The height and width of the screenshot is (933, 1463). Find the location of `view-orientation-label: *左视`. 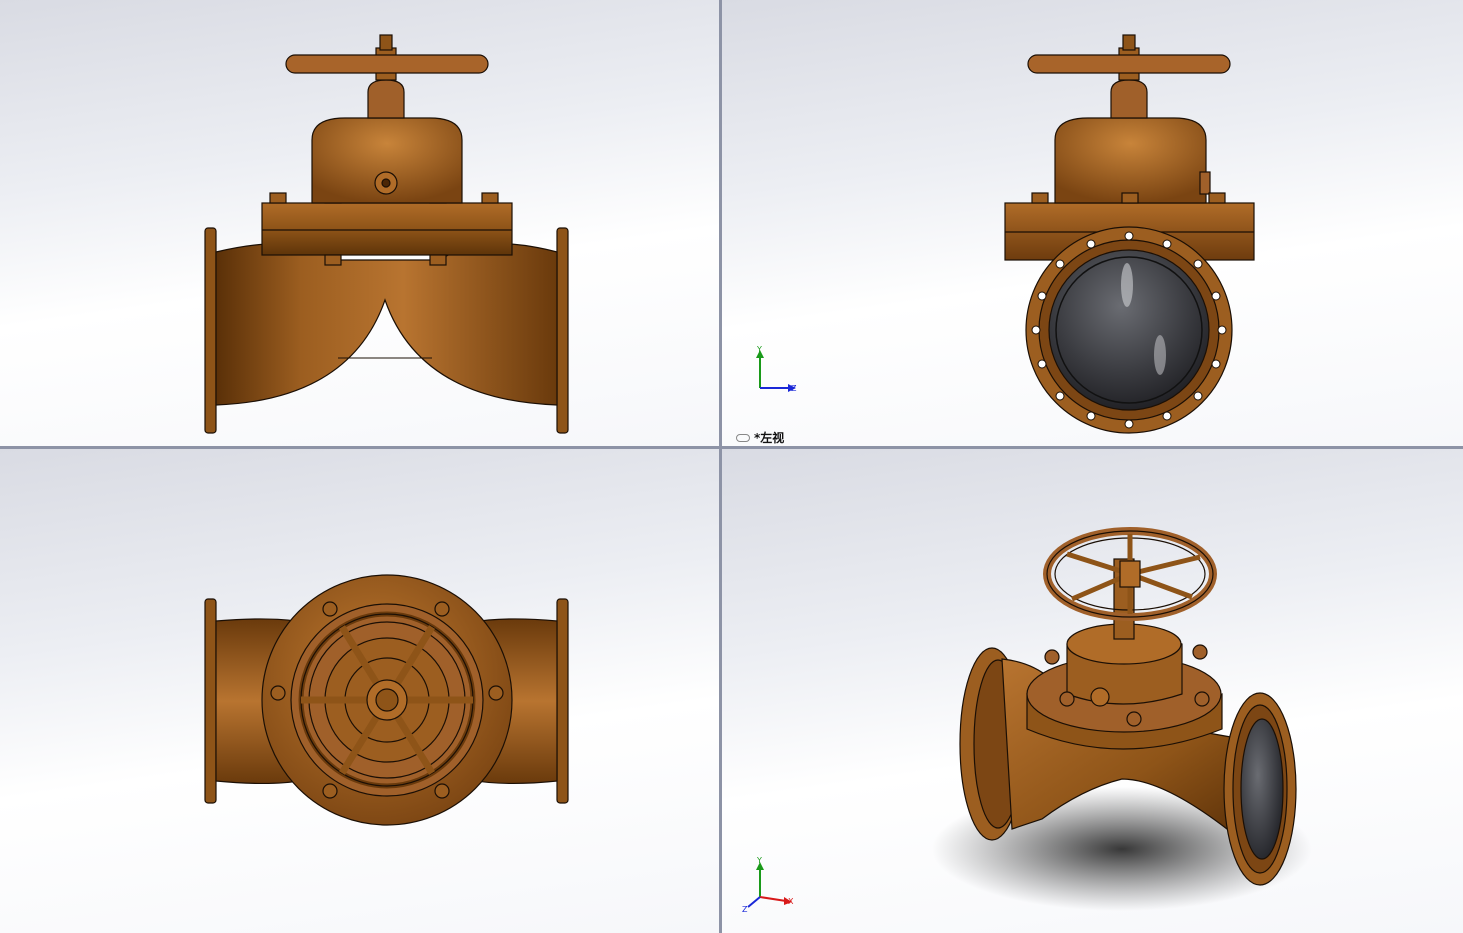

view-orientation-label: *左视 is located at coordinates (760, 437).